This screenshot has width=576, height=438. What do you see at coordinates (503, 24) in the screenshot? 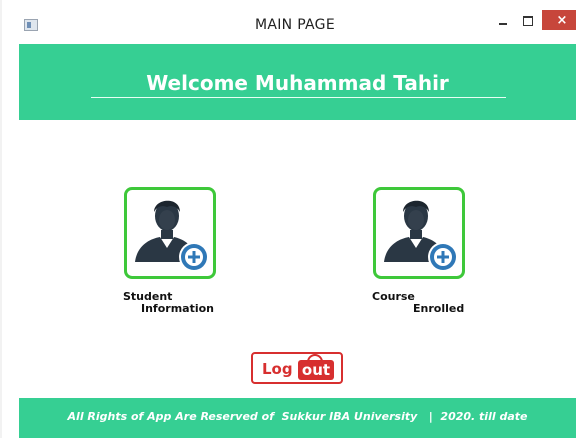
I see `minimize-icon` at bounding box center [503, 24].